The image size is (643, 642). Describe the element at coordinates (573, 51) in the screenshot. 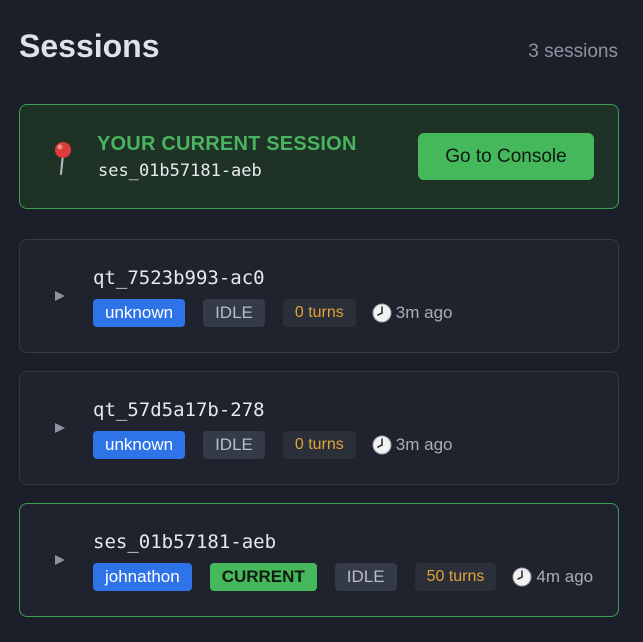

I see `session-count: 3 sessions` at that location.